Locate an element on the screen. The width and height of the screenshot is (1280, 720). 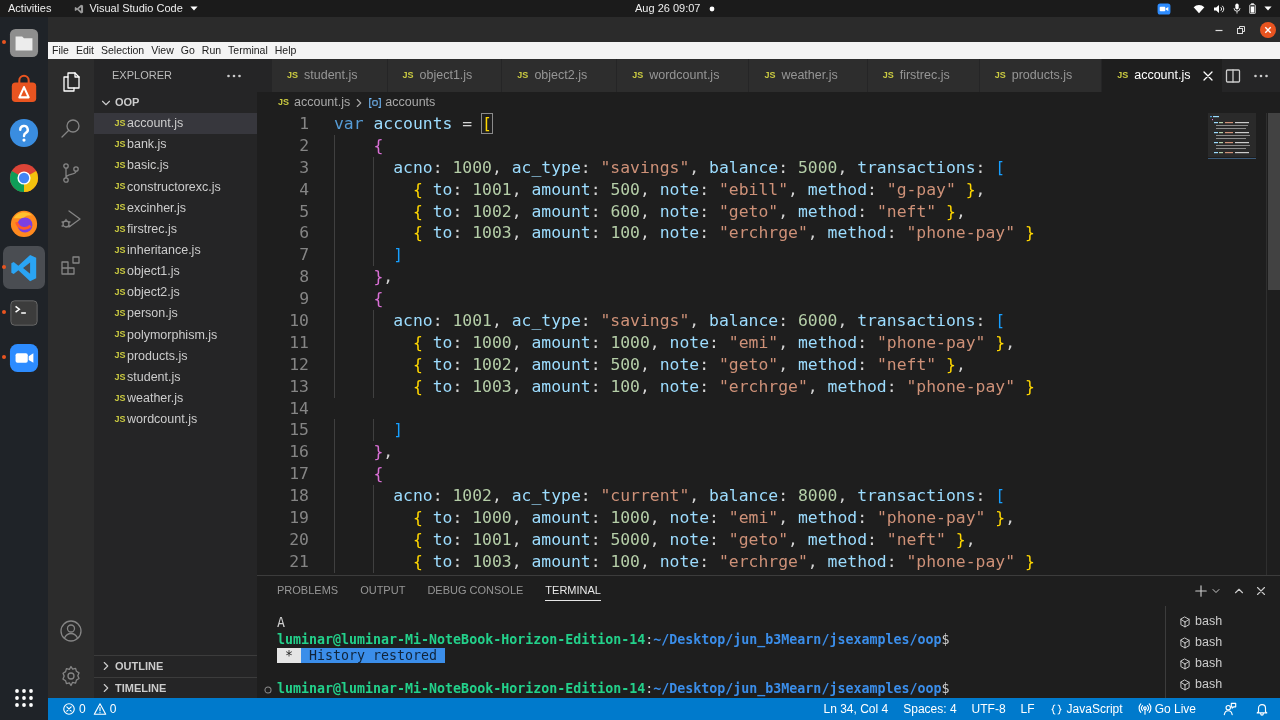
menu-item: Terminal is located at coordinates (248, 50).